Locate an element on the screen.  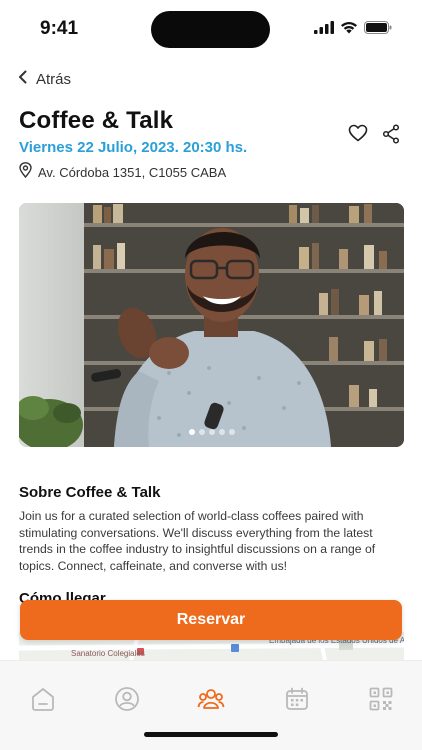
qr-code-icon is located at coordinates (381, 699).